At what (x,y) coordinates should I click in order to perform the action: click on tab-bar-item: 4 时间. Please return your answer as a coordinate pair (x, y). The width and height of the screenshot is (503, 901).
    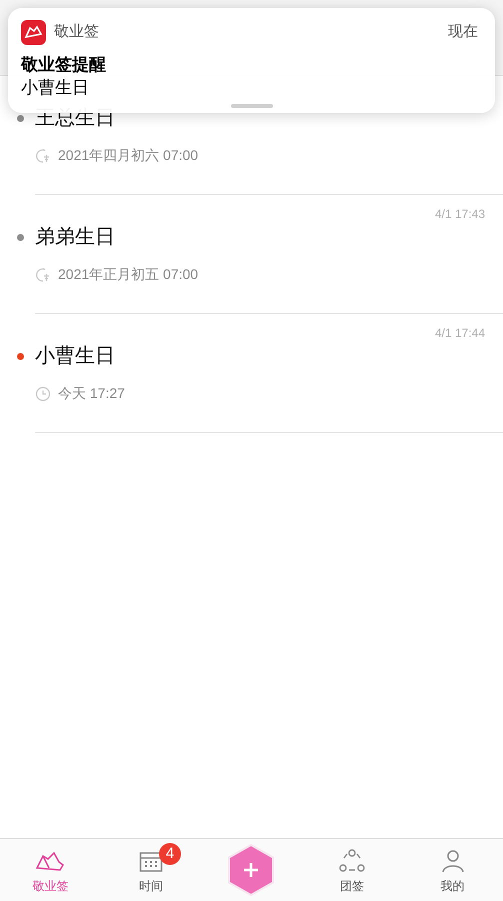
    Looking at the image, I should click on (151, 870).